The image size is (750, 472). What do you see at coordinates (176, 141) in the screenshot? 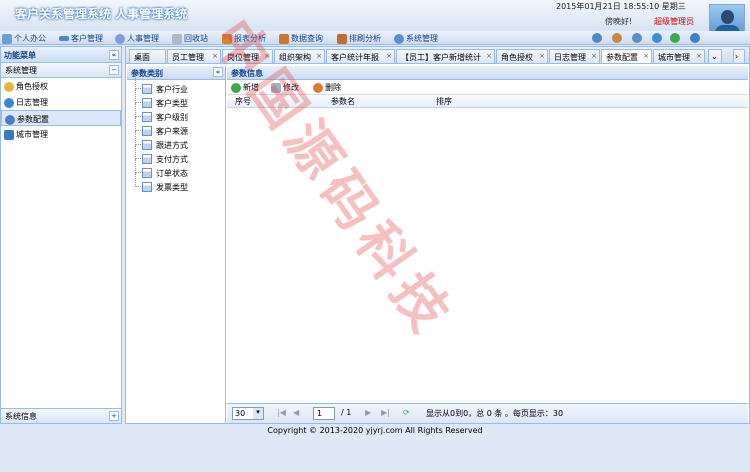
I see `tree-item: 跟进方式` at bounding box center [176, 141].